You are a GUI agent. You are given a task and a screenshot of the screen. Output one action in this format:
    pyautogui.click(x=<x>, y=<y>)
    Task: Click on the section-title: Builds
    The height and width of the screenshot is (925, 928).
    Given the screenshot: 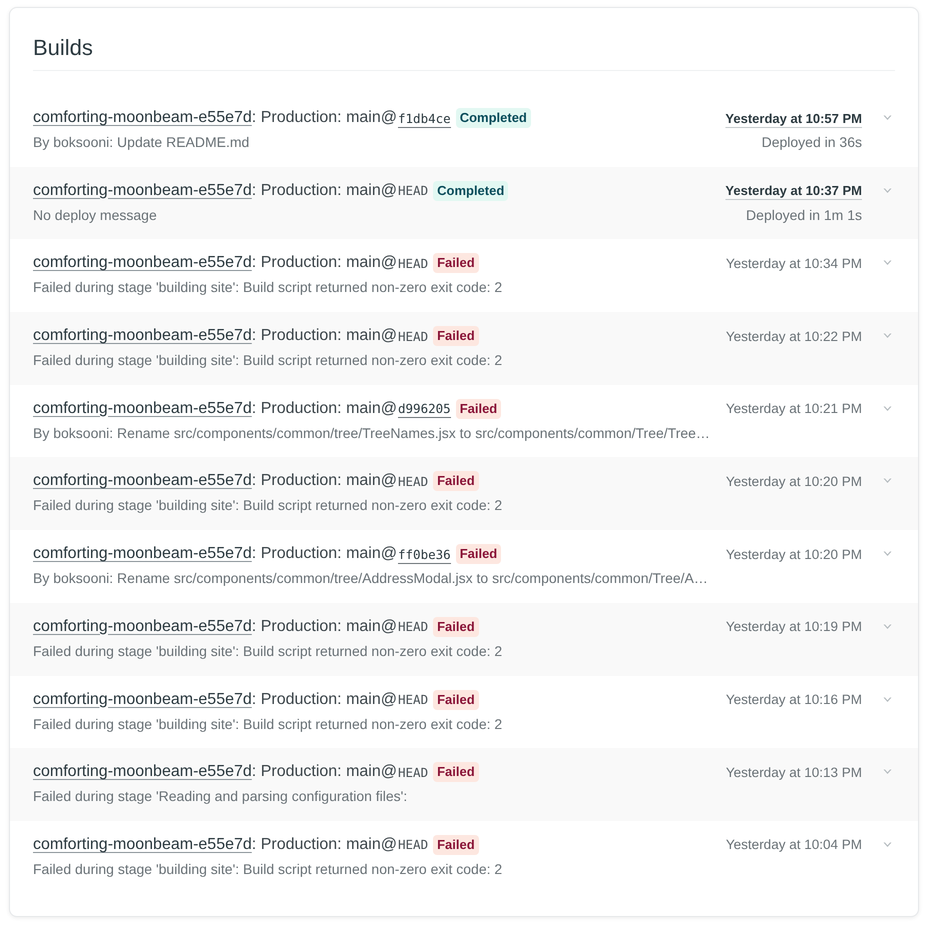 What is the action you would take?
    pyautogui.click(x=63, y=48)
    